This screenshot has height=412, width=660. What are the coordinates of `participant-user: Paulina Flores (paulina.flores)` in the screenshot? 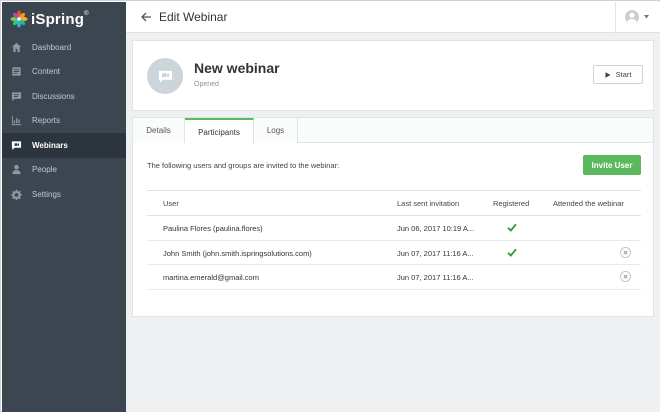 It's located at (213, 228).